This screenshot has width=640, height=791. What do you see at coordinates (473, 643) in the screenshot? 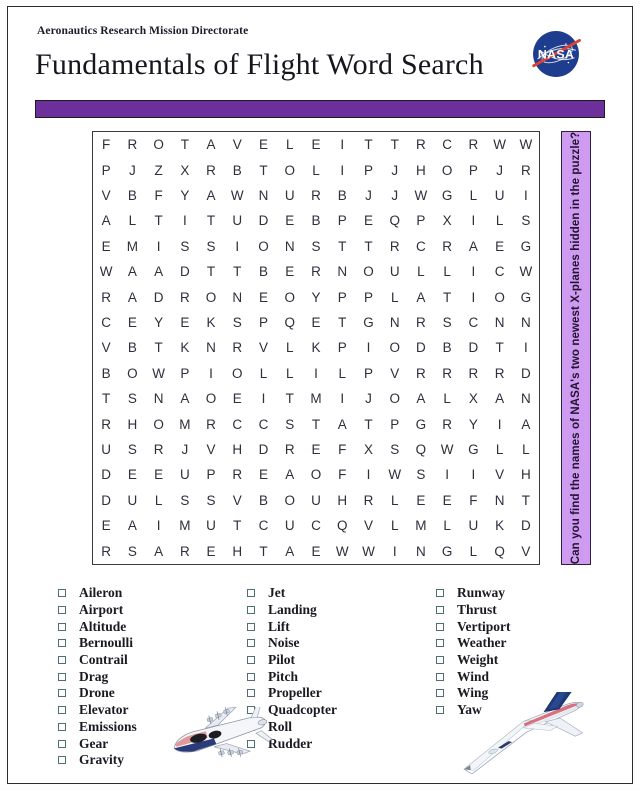
I see `word-list-item: Weather` at bounding box center [473, 643].